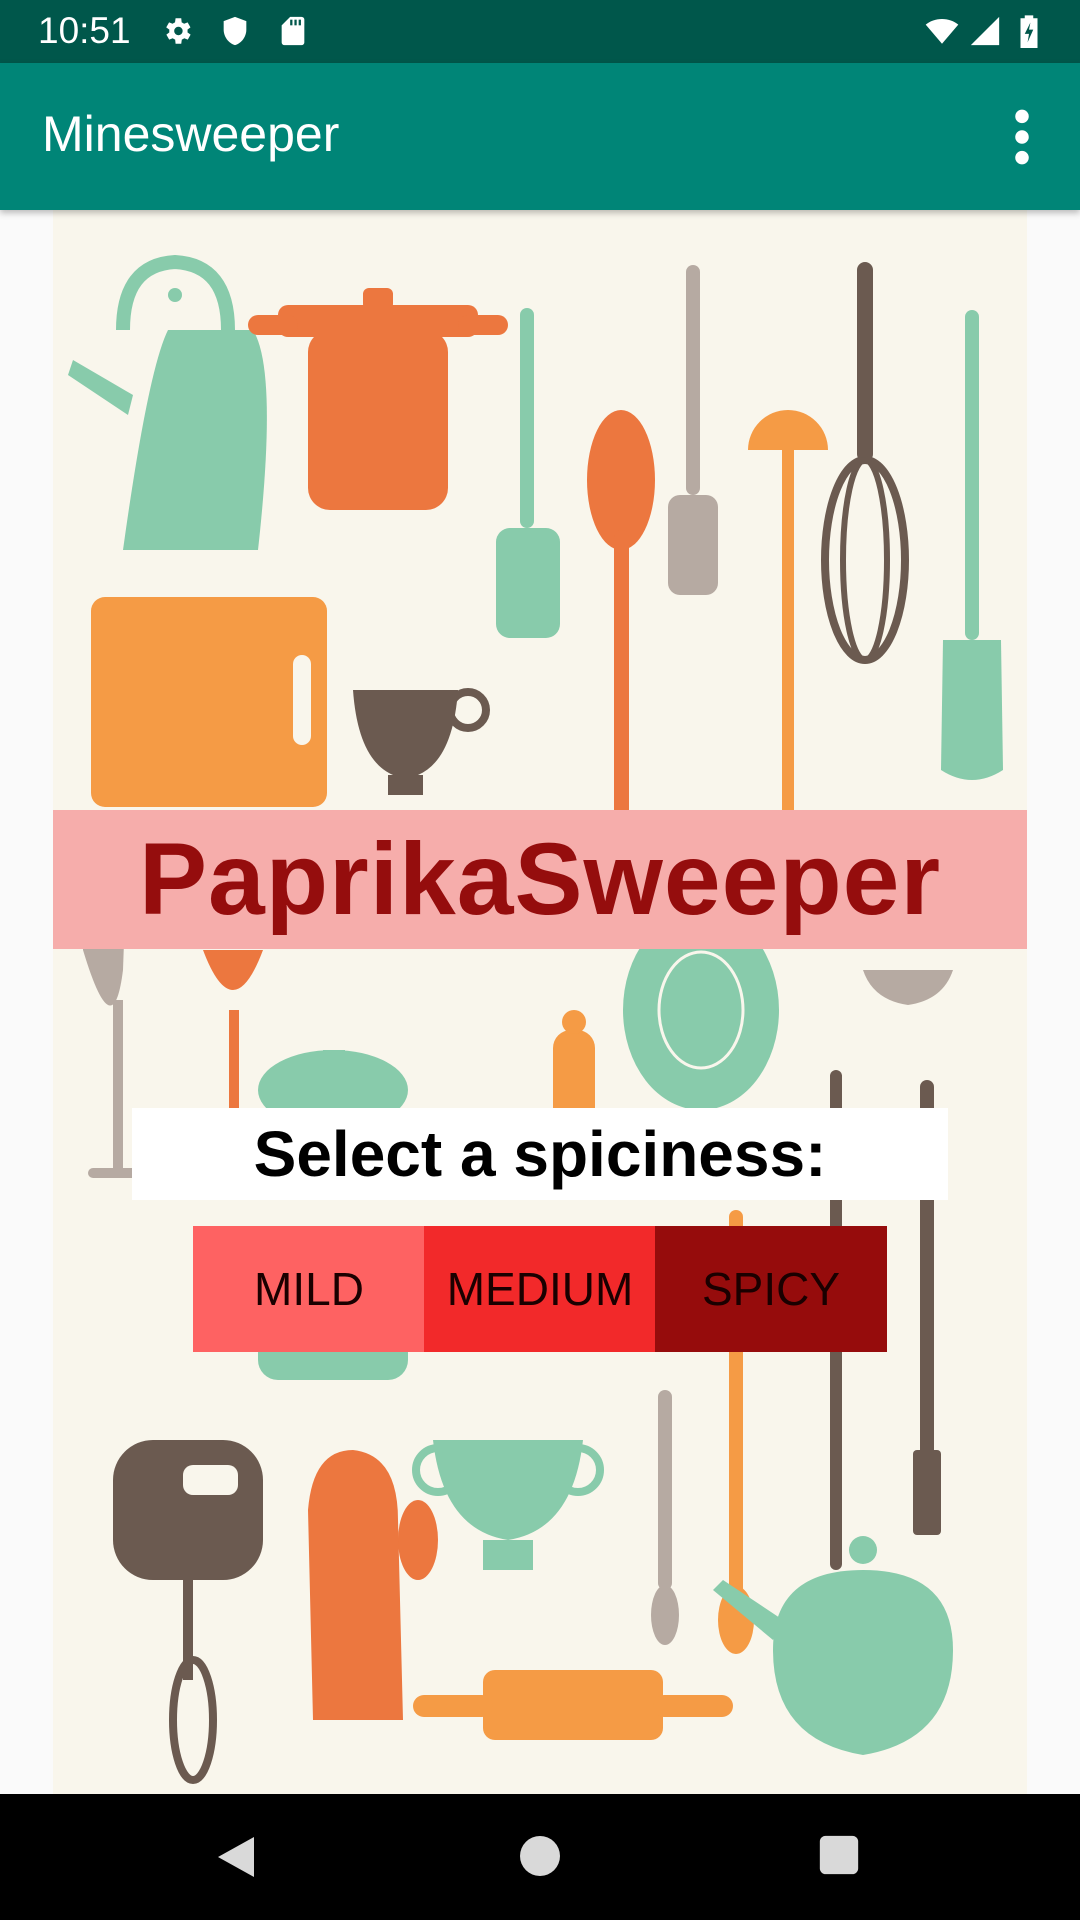 The height and width of the screenshot is (1920, 1080). What do you see at coordinates (865, 463) in the screenshot?
I see `whisk-icon` at bounding box center [865, 463].